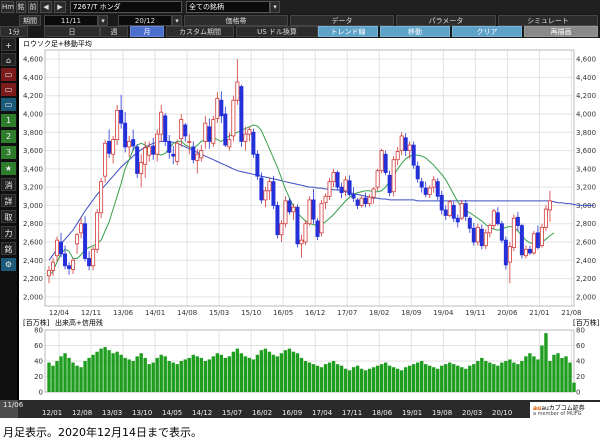 Image resolution: width=600 pixels, height=440 pixels. I want to click on timeline-label: 14/05, so click(172, 413).